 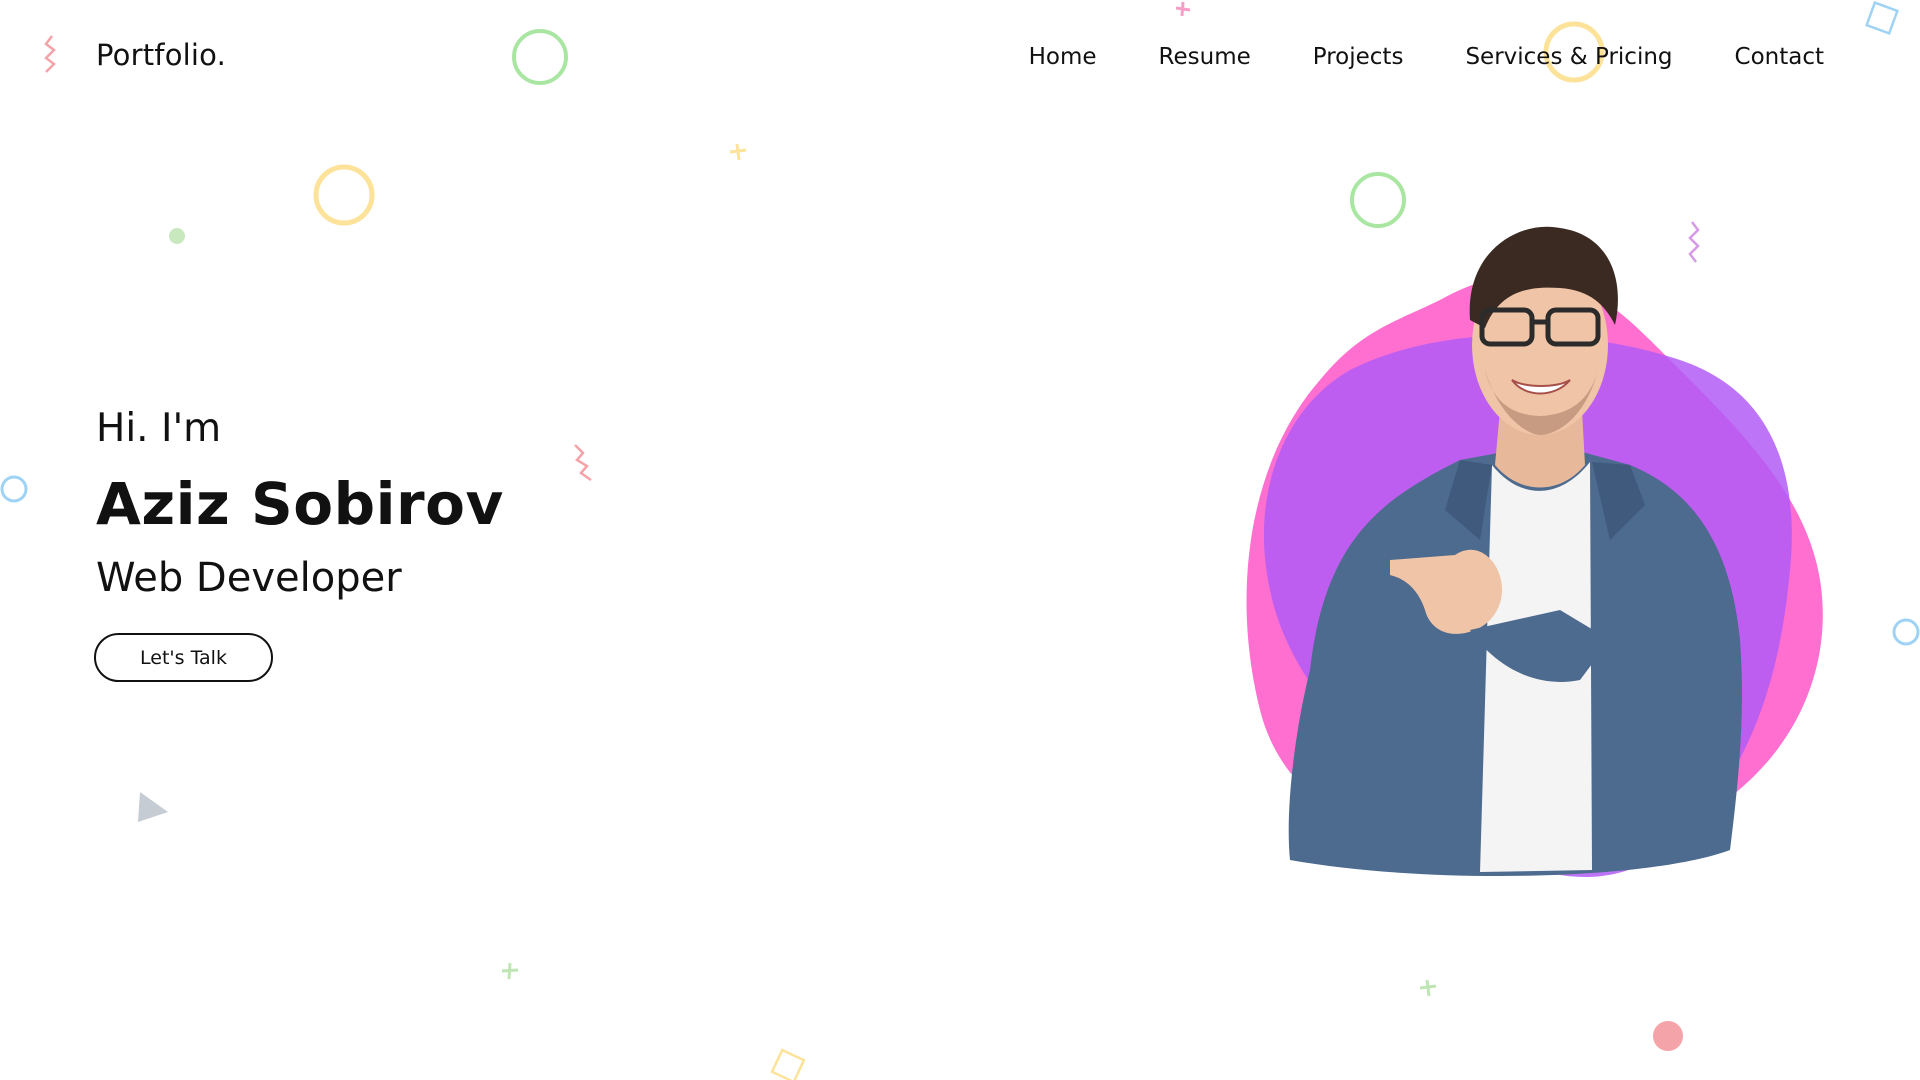 What do you see at coordinates (344, 195) in the screenshot?
I see `yellow-circle-icon` at bounding box center [344, 195].